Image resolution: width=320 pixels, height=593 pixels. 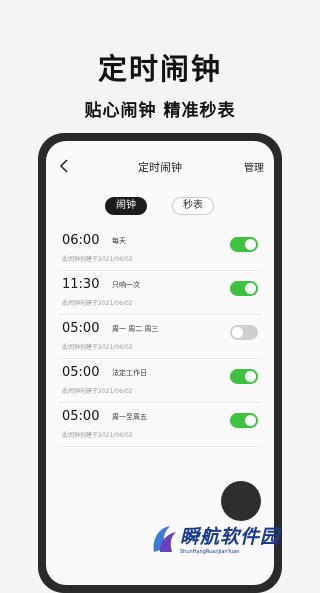 What do you see at coordinates (129, 373) in the screenshot?
I see `alarm-repeat: 法定工作日` at bounding box center [129, 373].